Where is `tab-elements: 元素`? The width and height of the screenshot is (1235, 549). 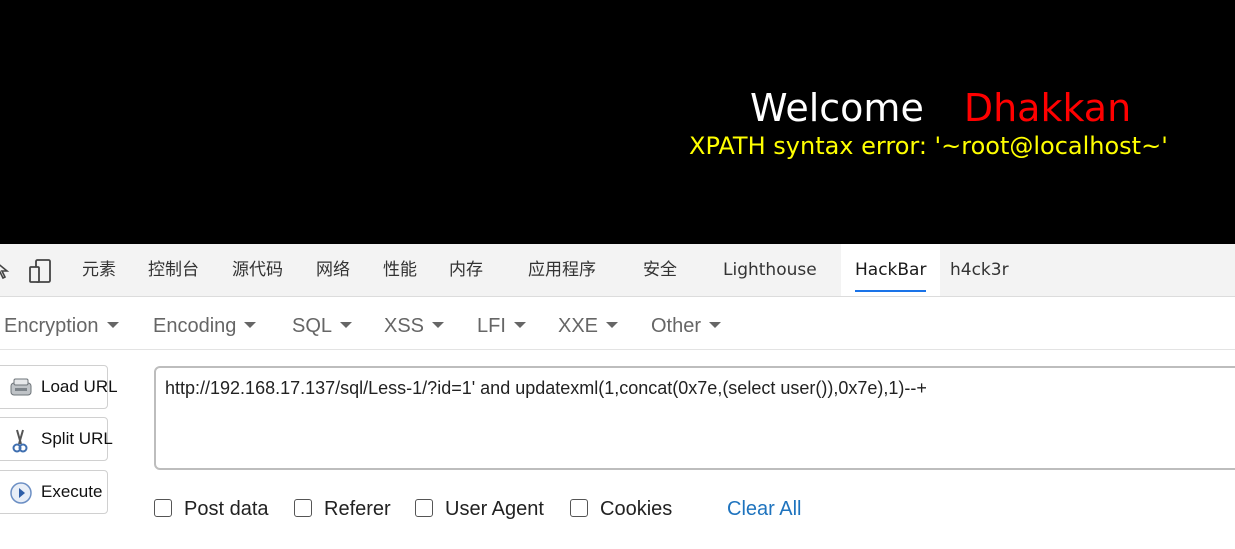
tab-elements: 元素 is located at coordinates (99, 270).